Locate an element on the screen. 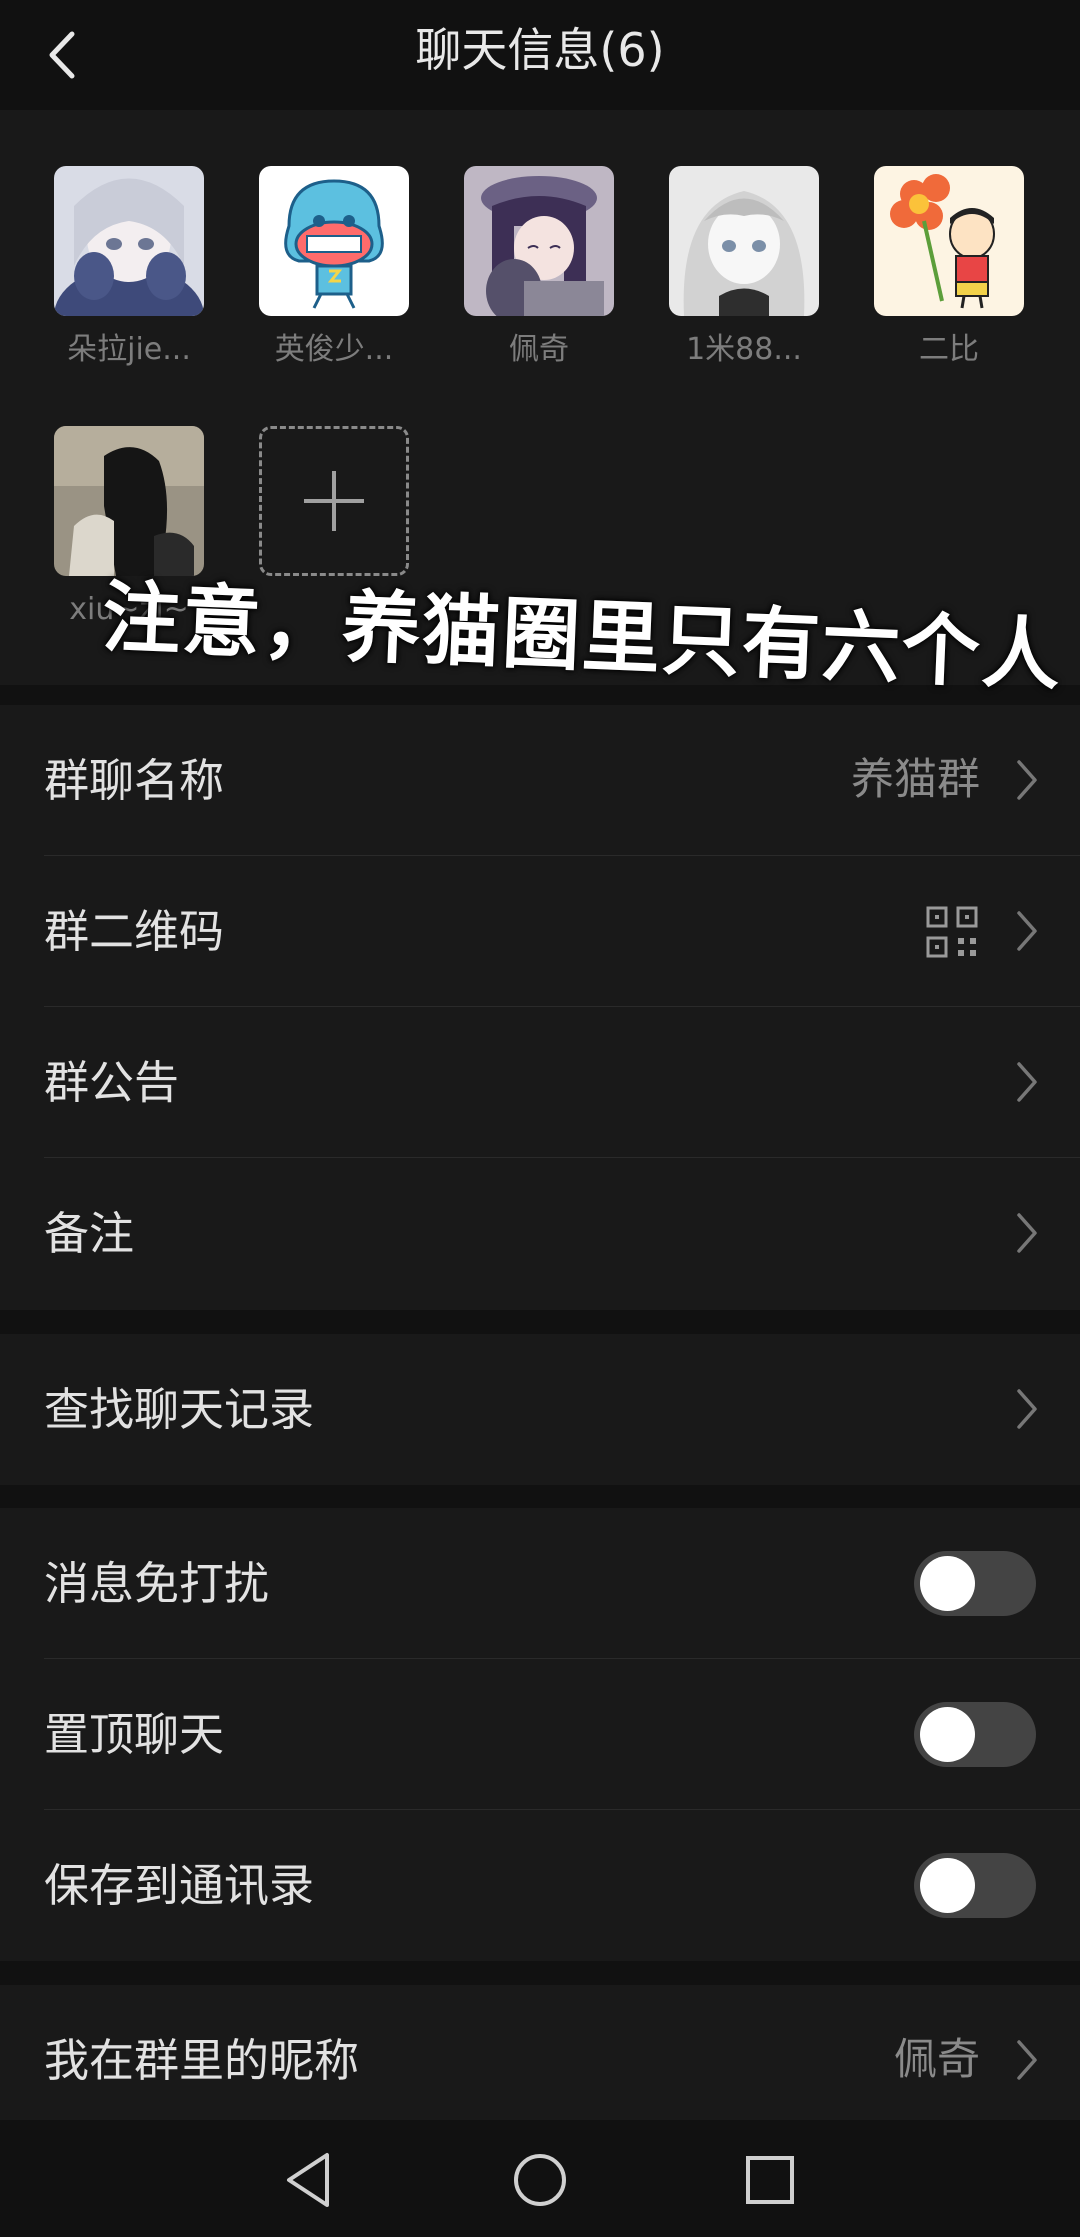 This screenshot has width=1080, height=2237. pin-toggle is located at coordinates (975, 1734).